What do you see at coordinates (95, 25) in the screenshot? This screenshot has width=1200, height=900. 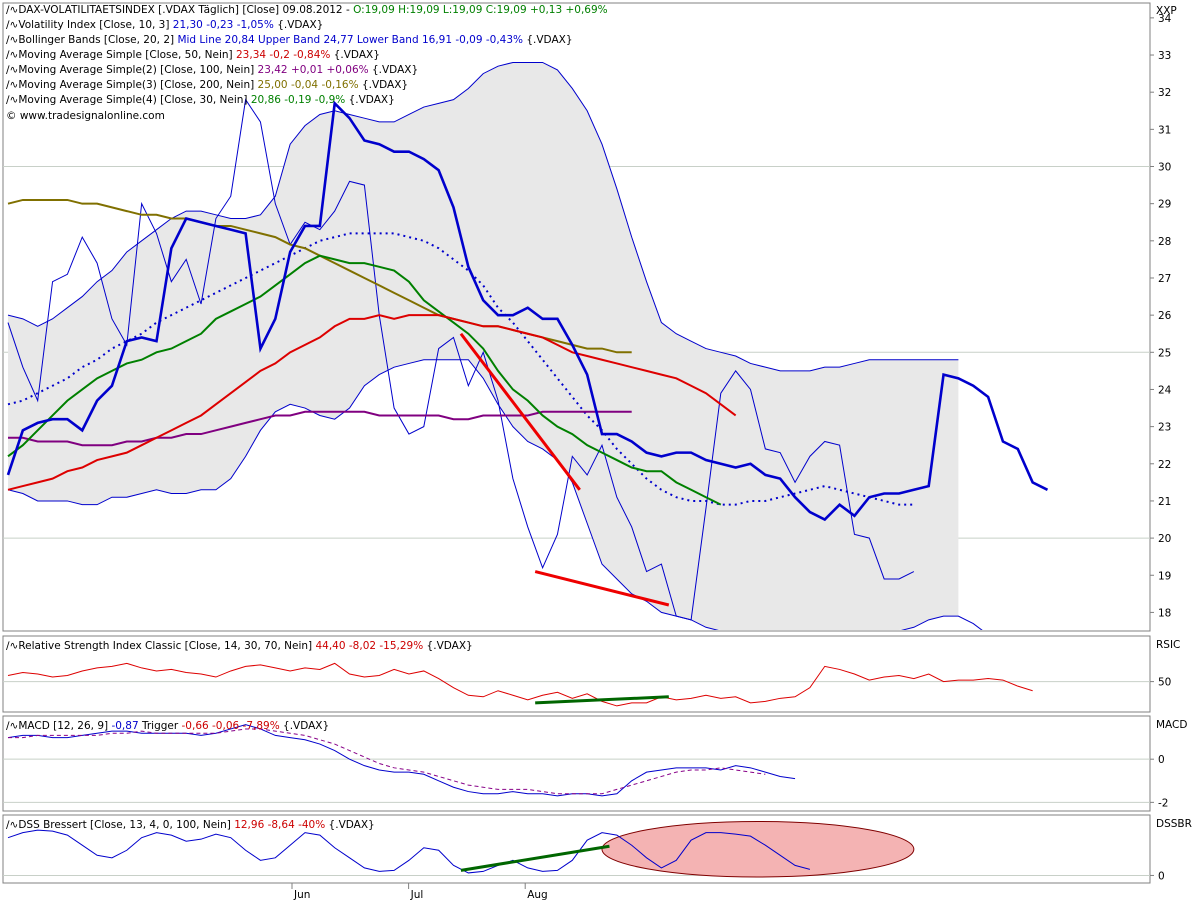 I see `legend-label: Volatility Index [Close, 10, 3]` at bounding box center [95, 25].